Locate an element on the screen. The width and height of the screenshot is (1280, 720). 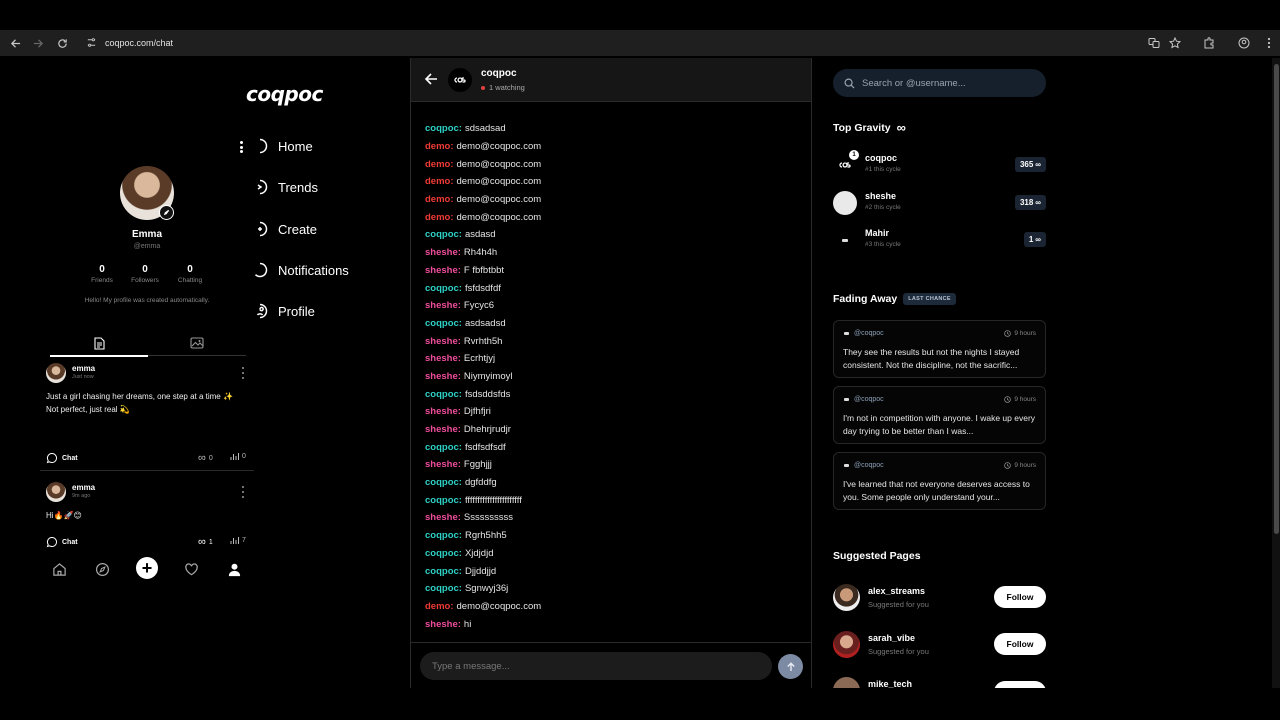
search-input is located at coordinates (947, 83).